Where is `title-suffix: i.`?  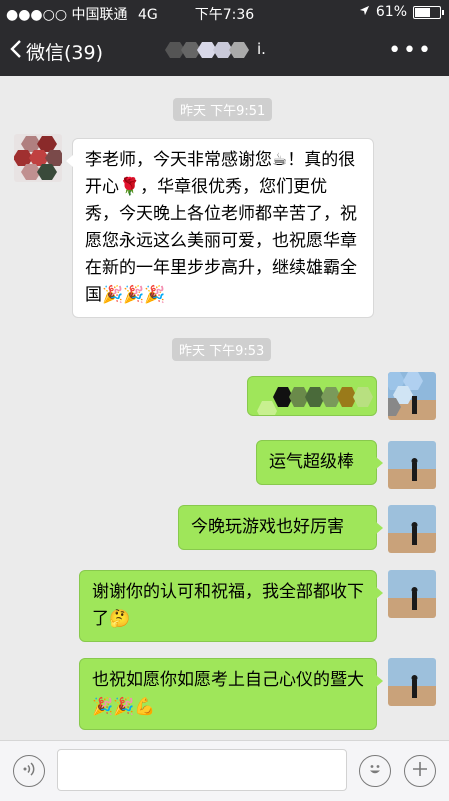 title-suffix: i. is located at coordinates (261, 49).